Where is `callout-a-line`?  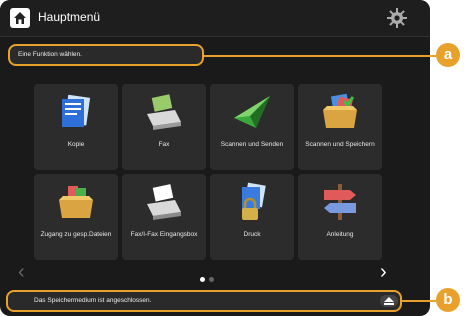
callout-a-line is located at coordinates (320, 56).